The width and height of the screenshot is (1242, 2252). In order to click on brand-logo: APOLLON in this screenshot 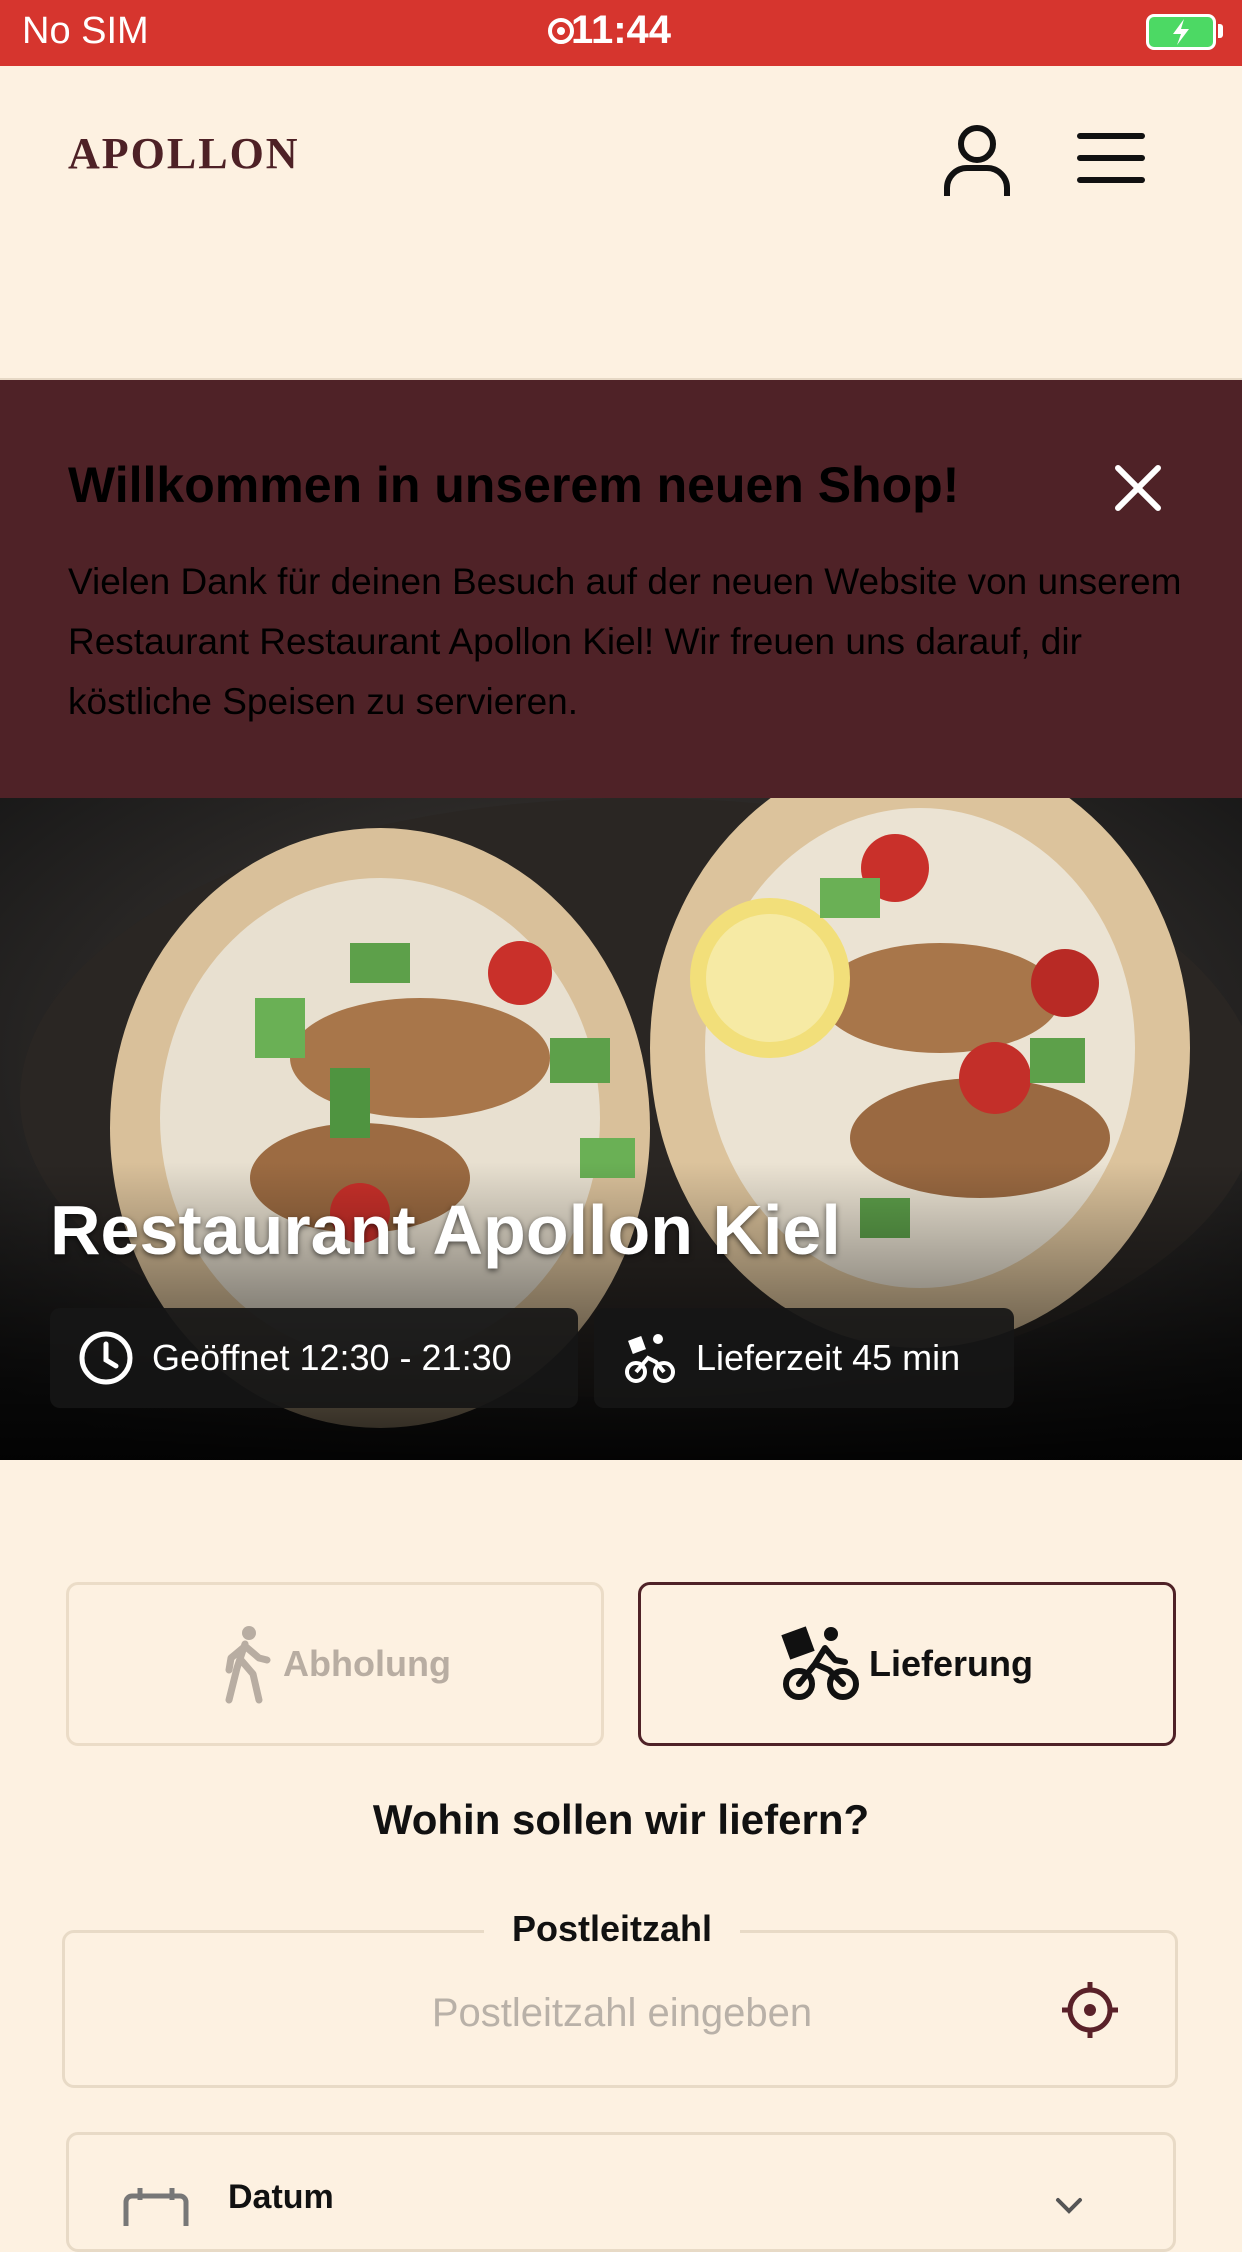, I will do `click(184, 153)`.